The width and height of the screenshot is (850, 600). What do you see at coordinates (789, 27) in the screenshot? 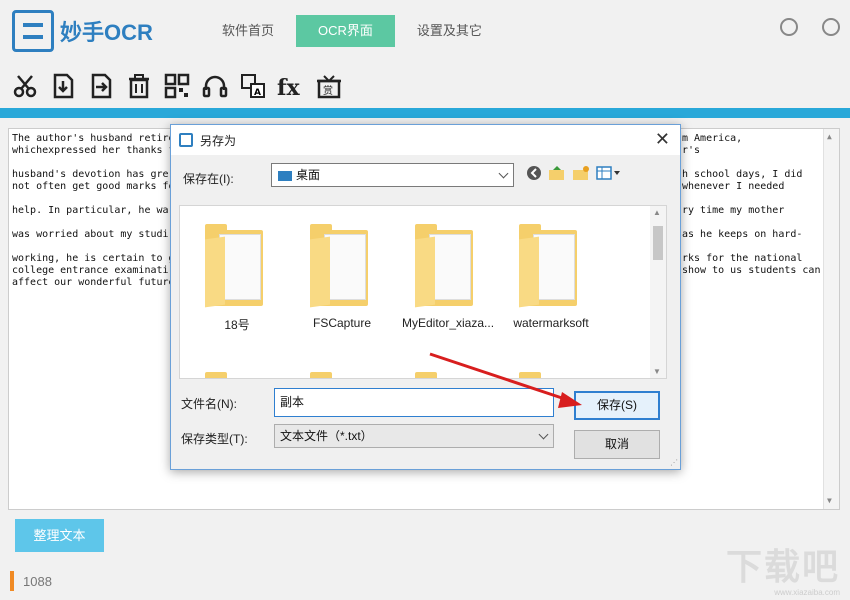
I see `download-icon` at bounding box center [789, 27].